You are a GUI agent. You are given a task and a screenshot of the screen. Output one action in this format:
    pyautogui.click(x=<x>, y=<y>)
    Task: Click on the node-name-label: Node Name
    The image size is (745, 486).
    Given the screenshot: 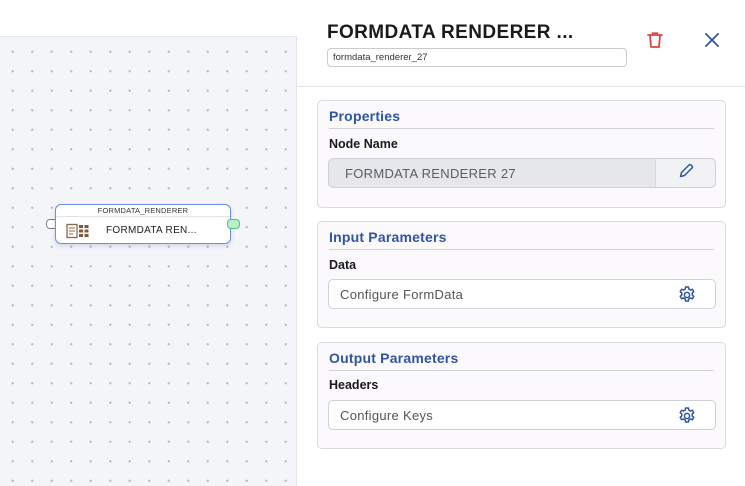 What is the action you would take?
    pyautogui.click(x=363, y=144)
    